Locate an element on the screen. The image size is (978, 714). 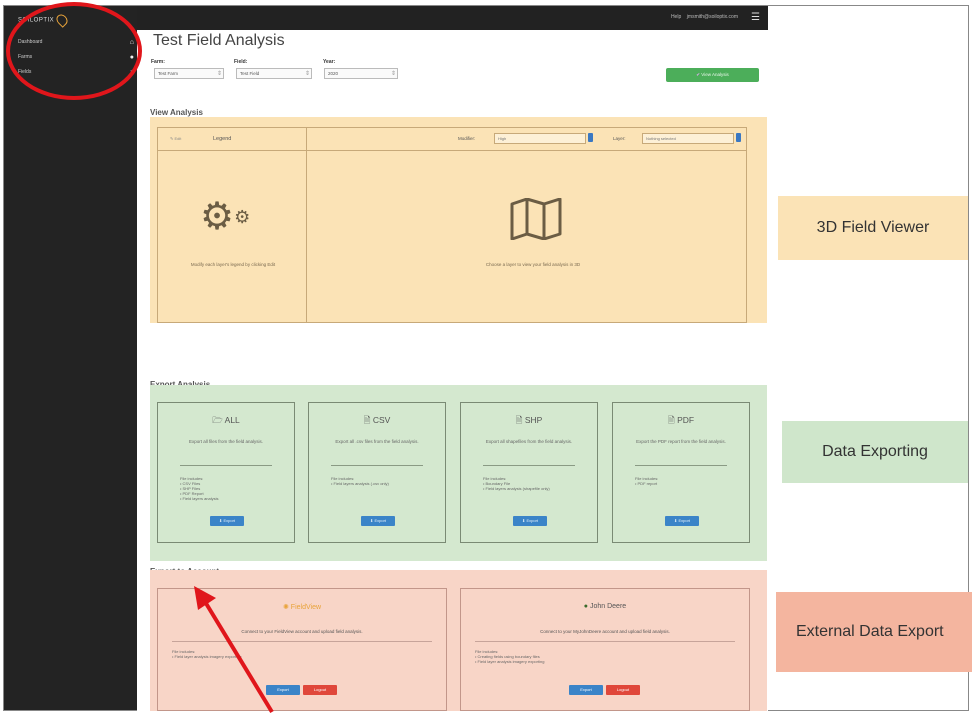
farm-select: Test Farm is located at coordinates (189, 73).